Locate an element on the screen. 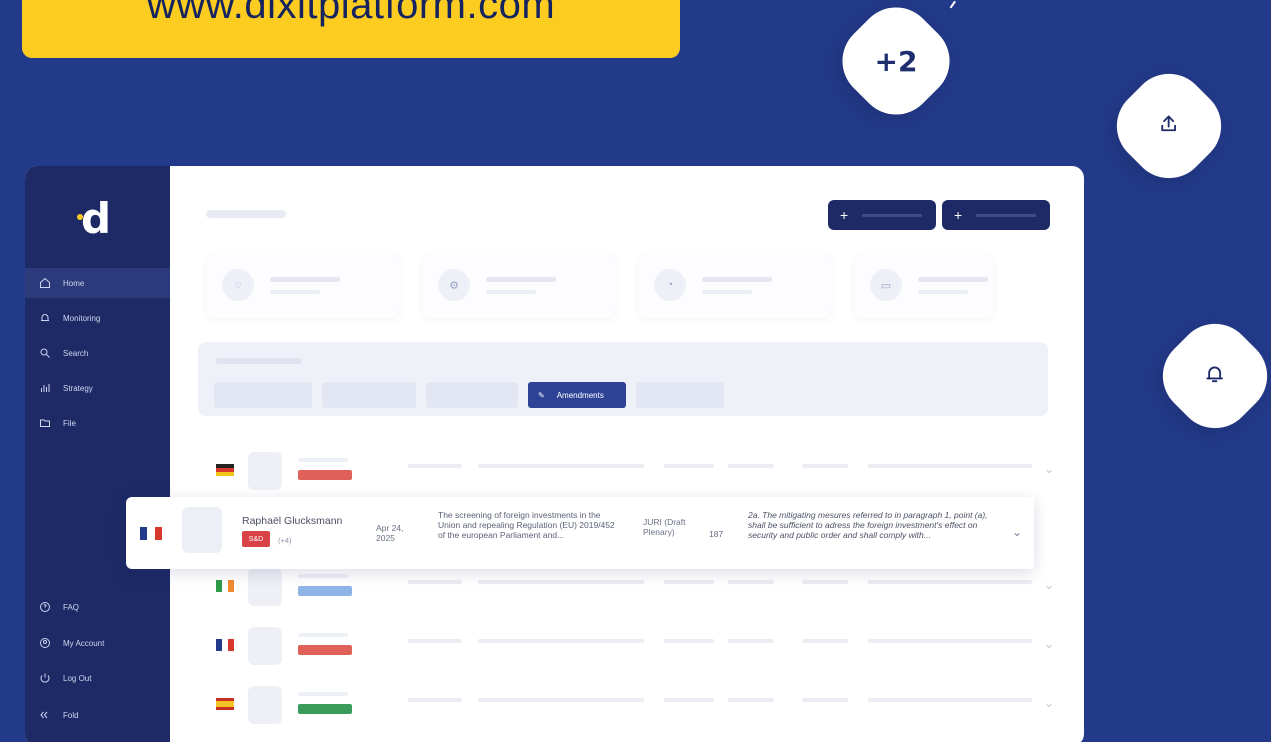 The height and width of the screenshot is (742, 1271). sidebar-item-fold: Fold is located at coordinates (97, 715).